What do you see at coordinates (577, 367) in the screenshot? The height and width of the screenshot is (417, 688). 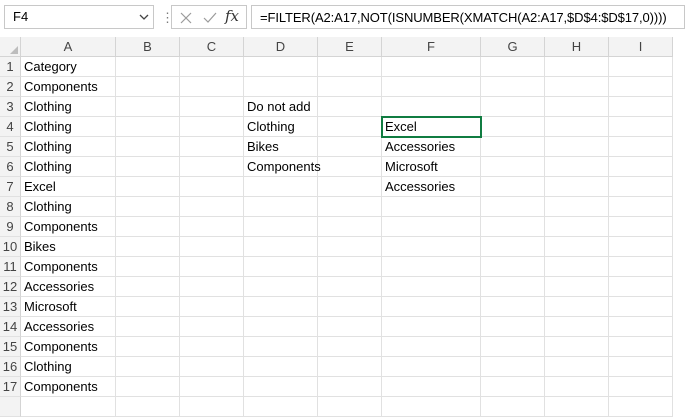 I see `cell-h16` at bounding box center [577, 367].